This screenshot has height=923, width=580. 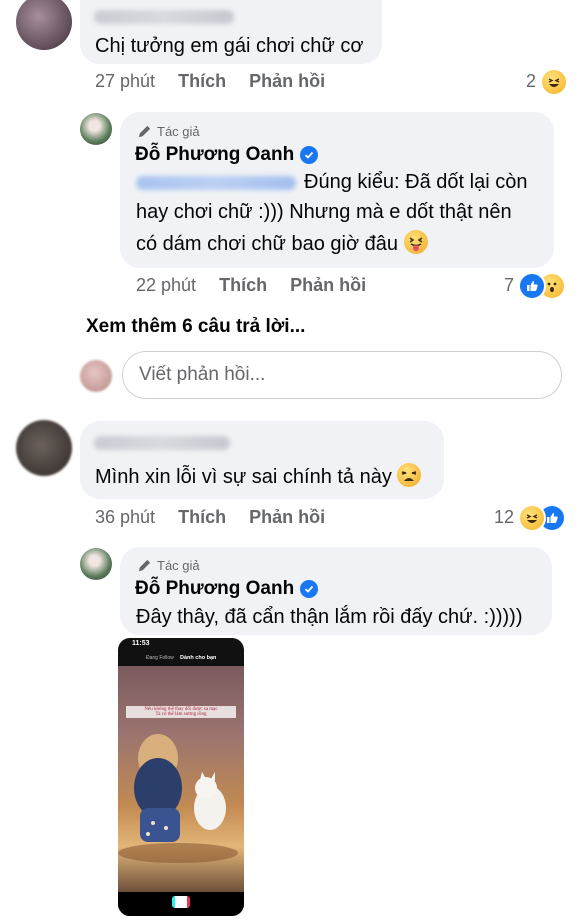 What do you see at coordinates (96, 376) in the screenshot?
I see `current-user-avatar` at bounding box center [96, 376].